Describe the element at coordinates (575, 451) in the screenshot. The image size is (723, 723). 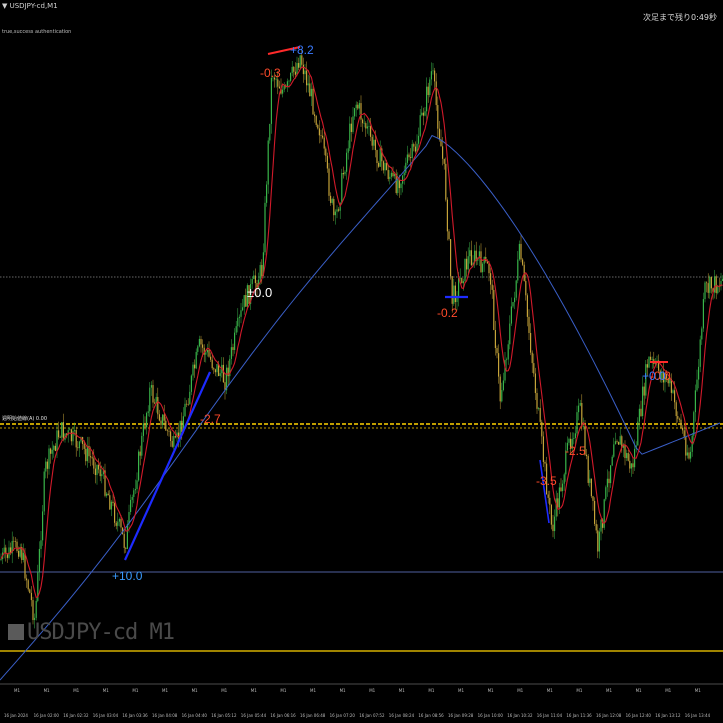
I see `annotation-label: -2.5` at that location.